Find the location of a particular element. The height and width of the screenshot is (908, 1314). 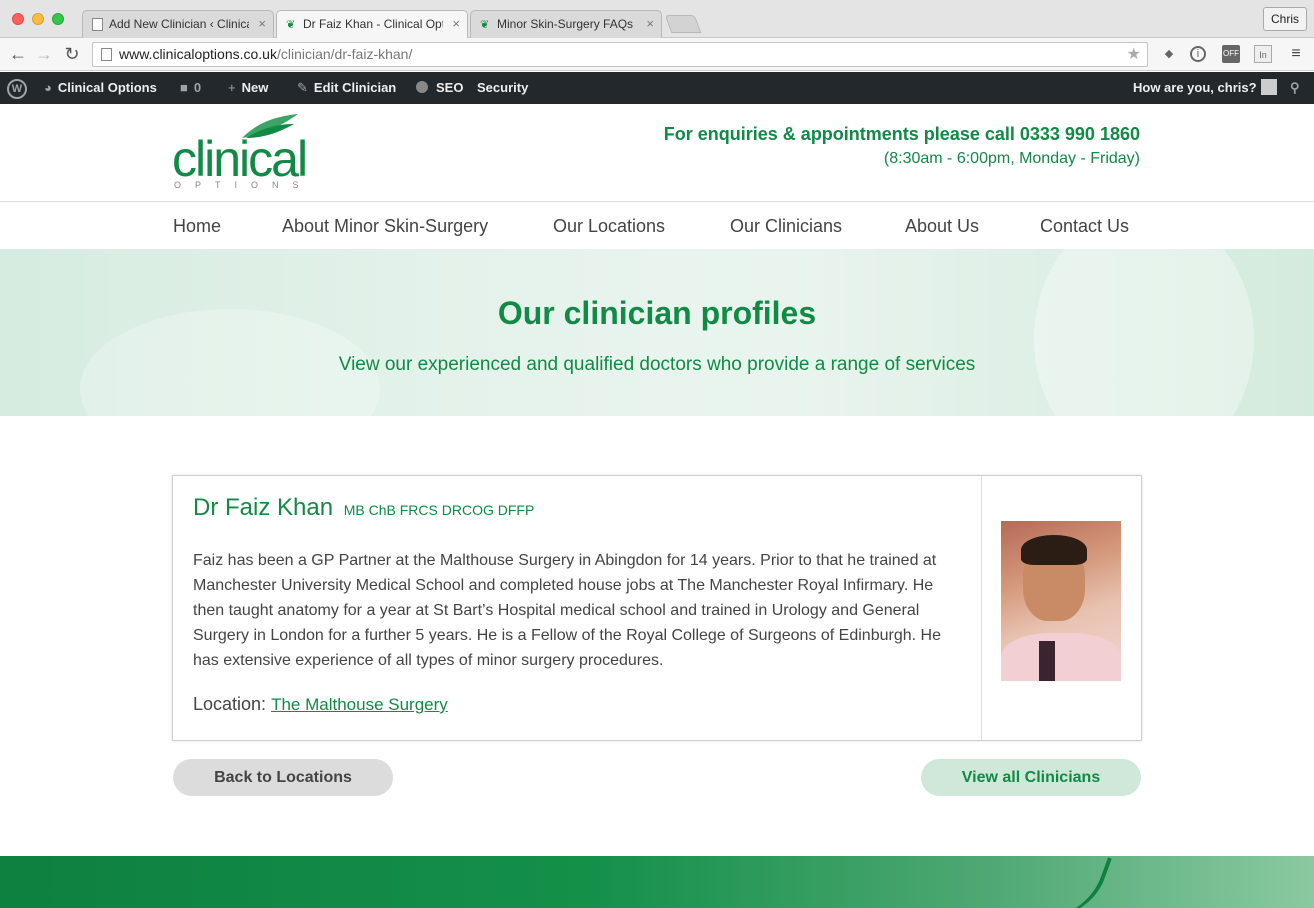

nav-our-locations: Our Locations is located at coordinates (609, 226).